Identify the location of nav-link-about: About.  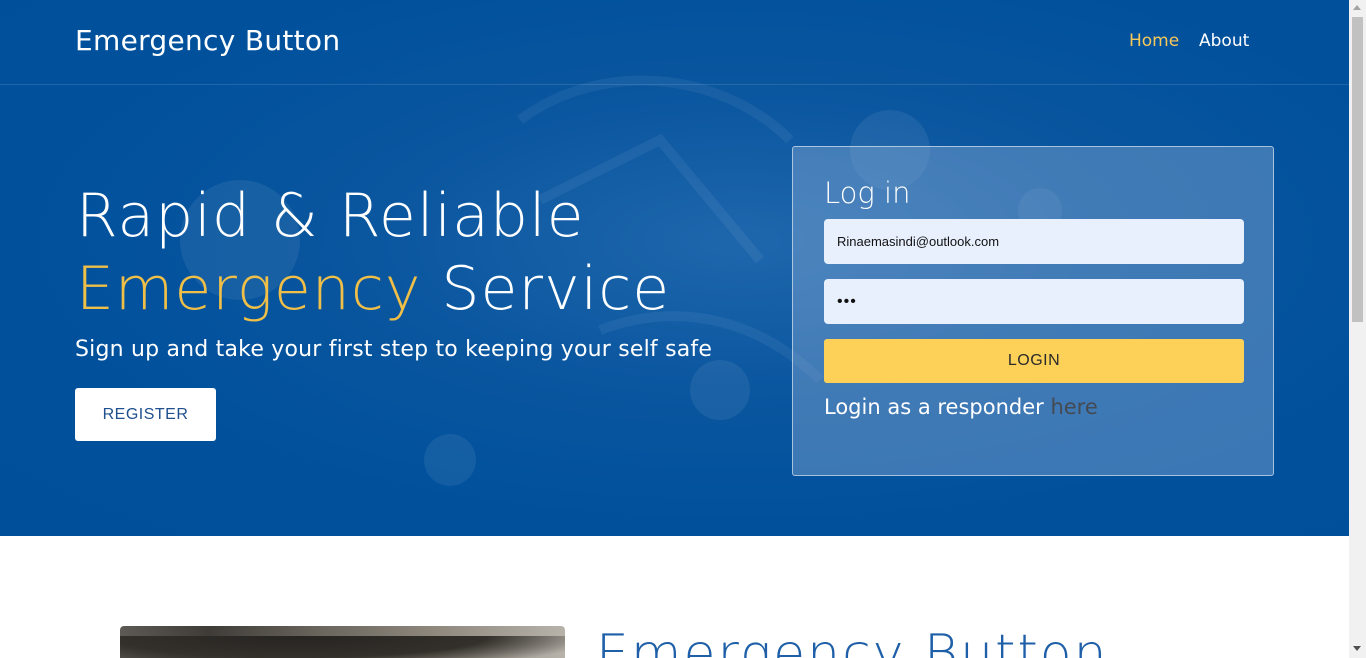
(1224, 41).